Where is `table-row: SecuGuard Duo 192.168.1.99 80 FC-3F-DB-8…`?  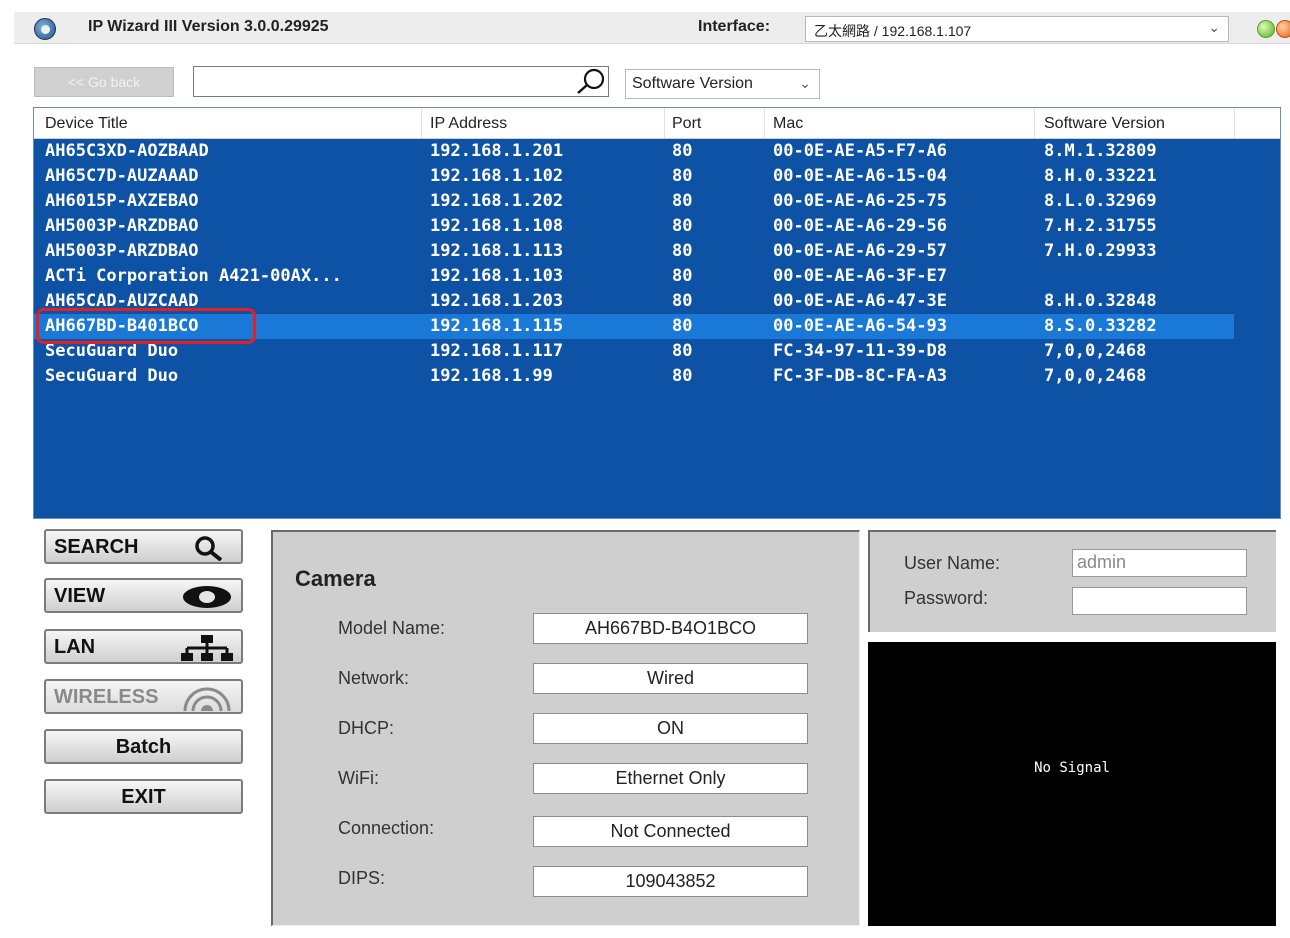
table-row: SecuGuard Duo 192.168.1.99 80 FC-3F-DB-8… is located at coordinates (634, 376).